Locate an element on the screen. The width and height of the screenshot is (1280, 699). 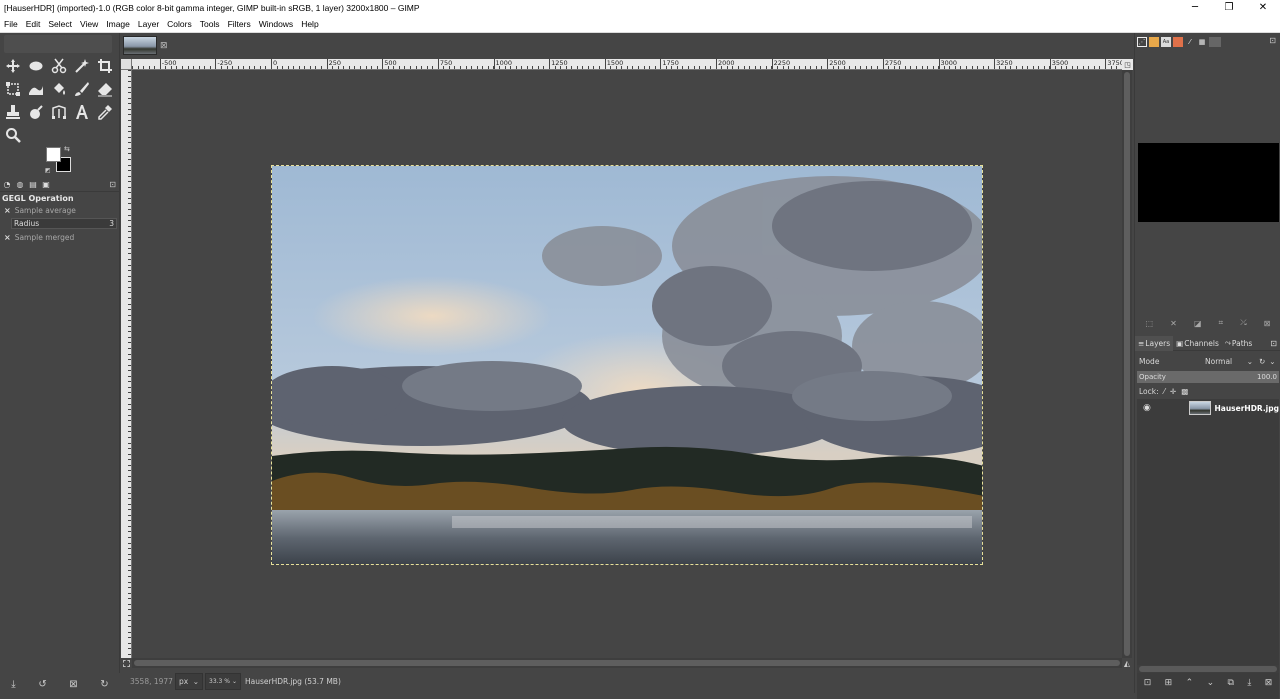
menu-help: Help is located at coordinates (309, 24).